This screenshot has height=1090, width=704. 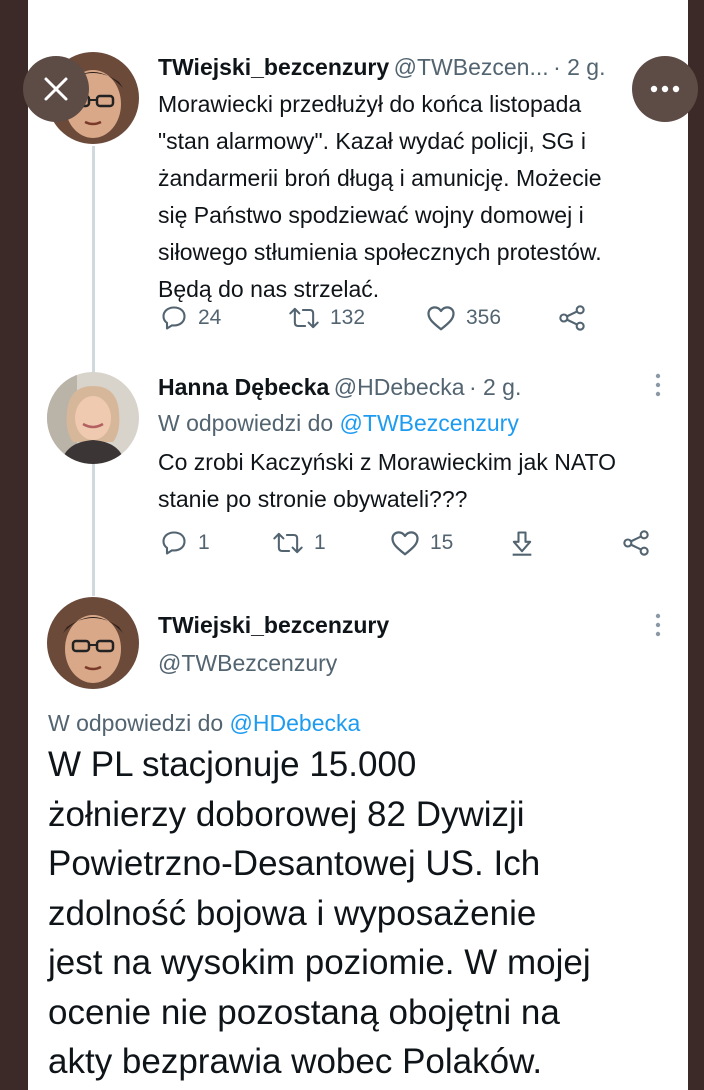 I want to click on tweet2-download-button, so click(x=522, y=543).